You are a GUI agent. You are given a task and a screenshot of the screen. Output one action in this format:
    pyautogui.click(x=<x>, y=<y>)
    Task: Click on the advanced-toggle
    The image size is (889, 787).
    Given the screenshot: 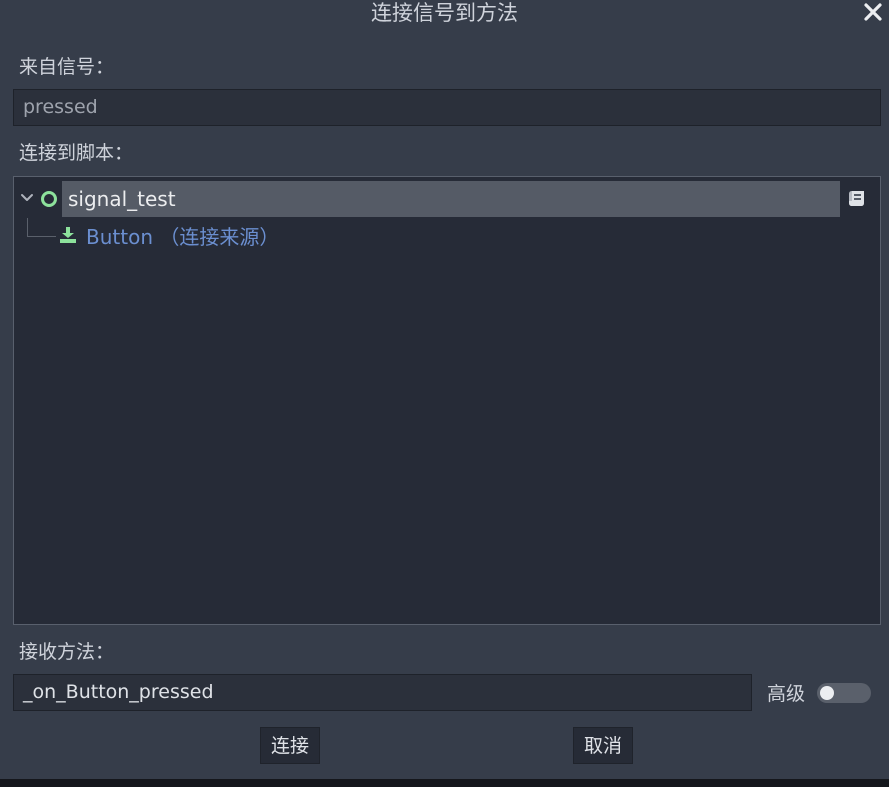 What is the action you would take?
    pyautogui.click(x=844, y=693)
    